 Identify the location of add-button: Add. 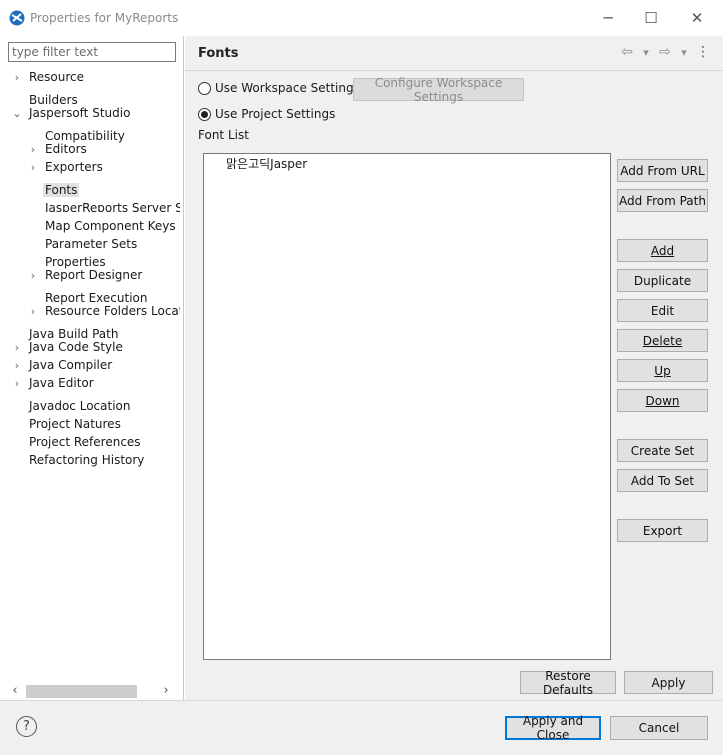
(662, 250).